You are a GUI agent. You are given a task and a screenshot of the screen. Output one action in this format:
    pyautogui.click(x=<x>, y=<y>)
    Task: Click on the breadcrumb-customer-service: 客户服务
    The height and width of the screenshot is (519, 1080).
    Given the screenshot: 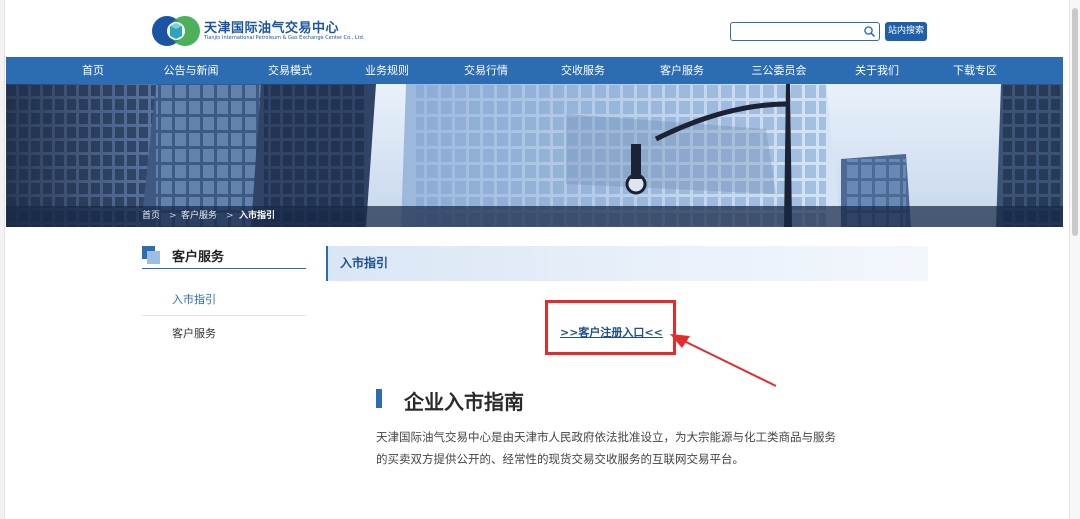 What is the action you would take?
    pyautogui.click(x=199, y=216)
    